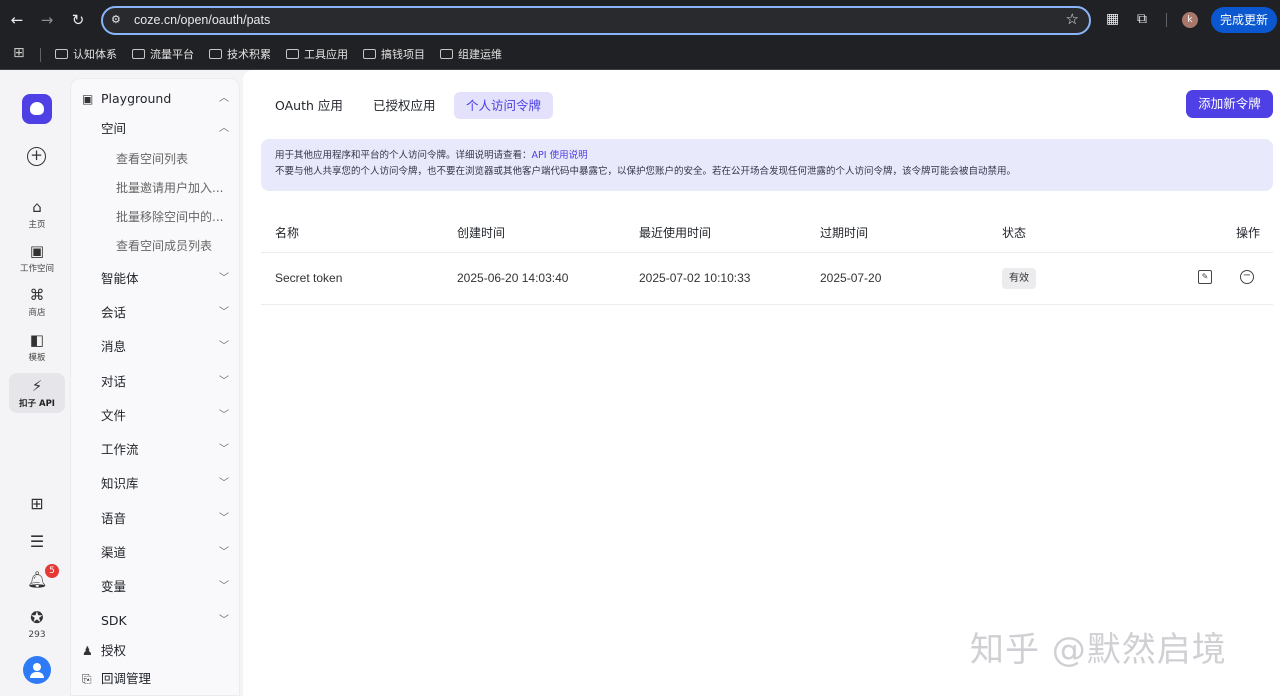  Describe the element at coordinates (37, 295) in the screenshot. I see `store-icon: ⌘` at that location.